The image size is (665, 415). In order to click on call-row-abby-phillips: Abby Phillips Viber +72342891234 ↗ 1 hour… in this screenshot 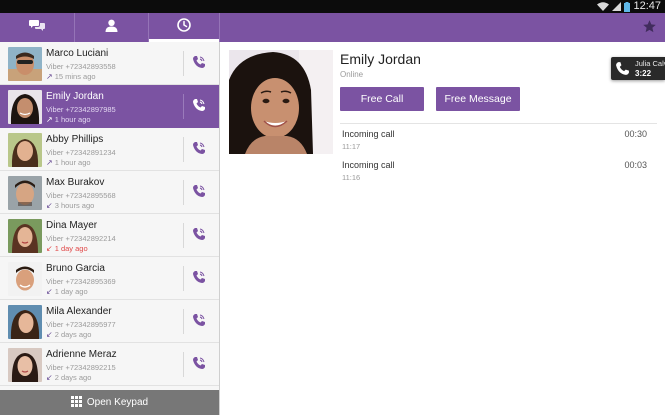, I will do `click(109, 149)`.